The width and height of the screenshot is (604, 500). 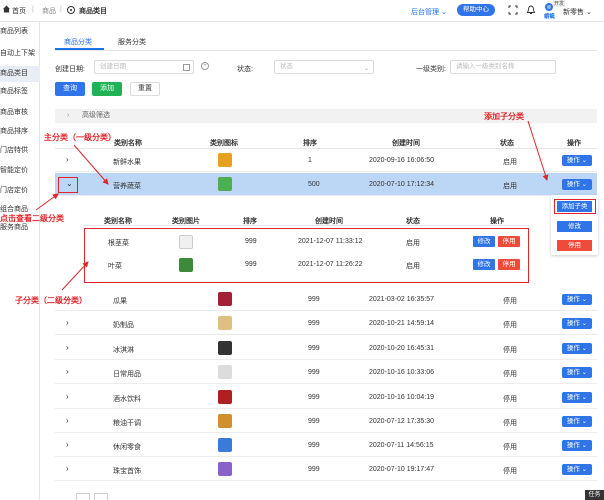 What do you see at coordinates (127, 447) in the screenshot?
I see `category-name: 休闲零食` at bounding box center [127, 447].